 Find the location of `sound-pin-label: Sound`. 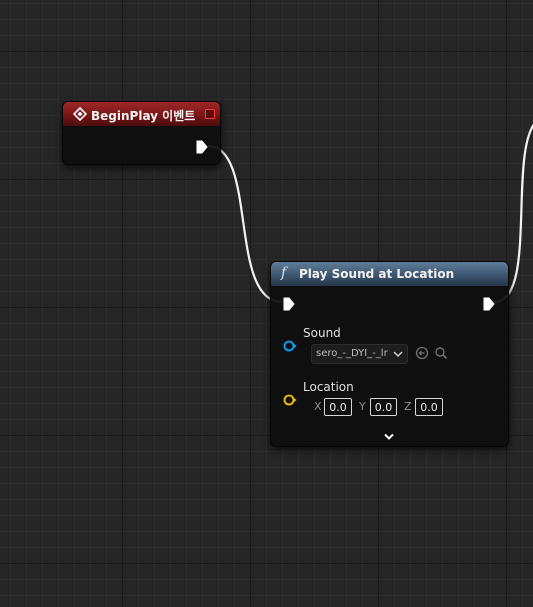

sound-pin-label: Sound is located at coordinates (322, 333).